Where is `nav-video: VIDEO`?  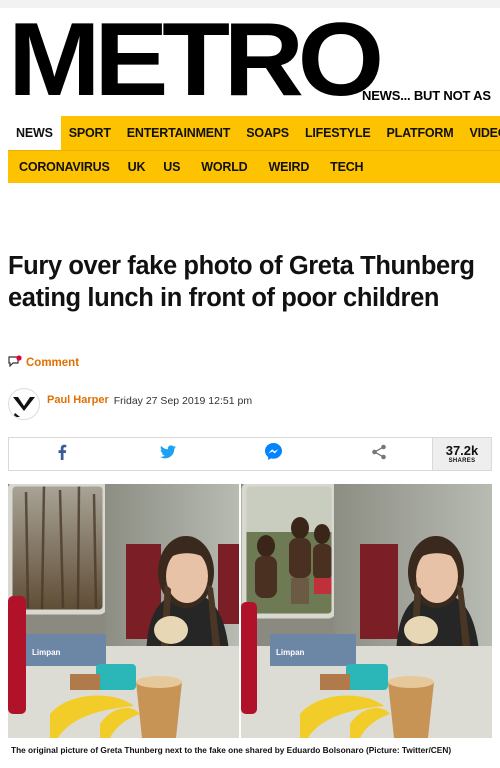
nav-video: VIDEO is located at coordinates (480, 133).